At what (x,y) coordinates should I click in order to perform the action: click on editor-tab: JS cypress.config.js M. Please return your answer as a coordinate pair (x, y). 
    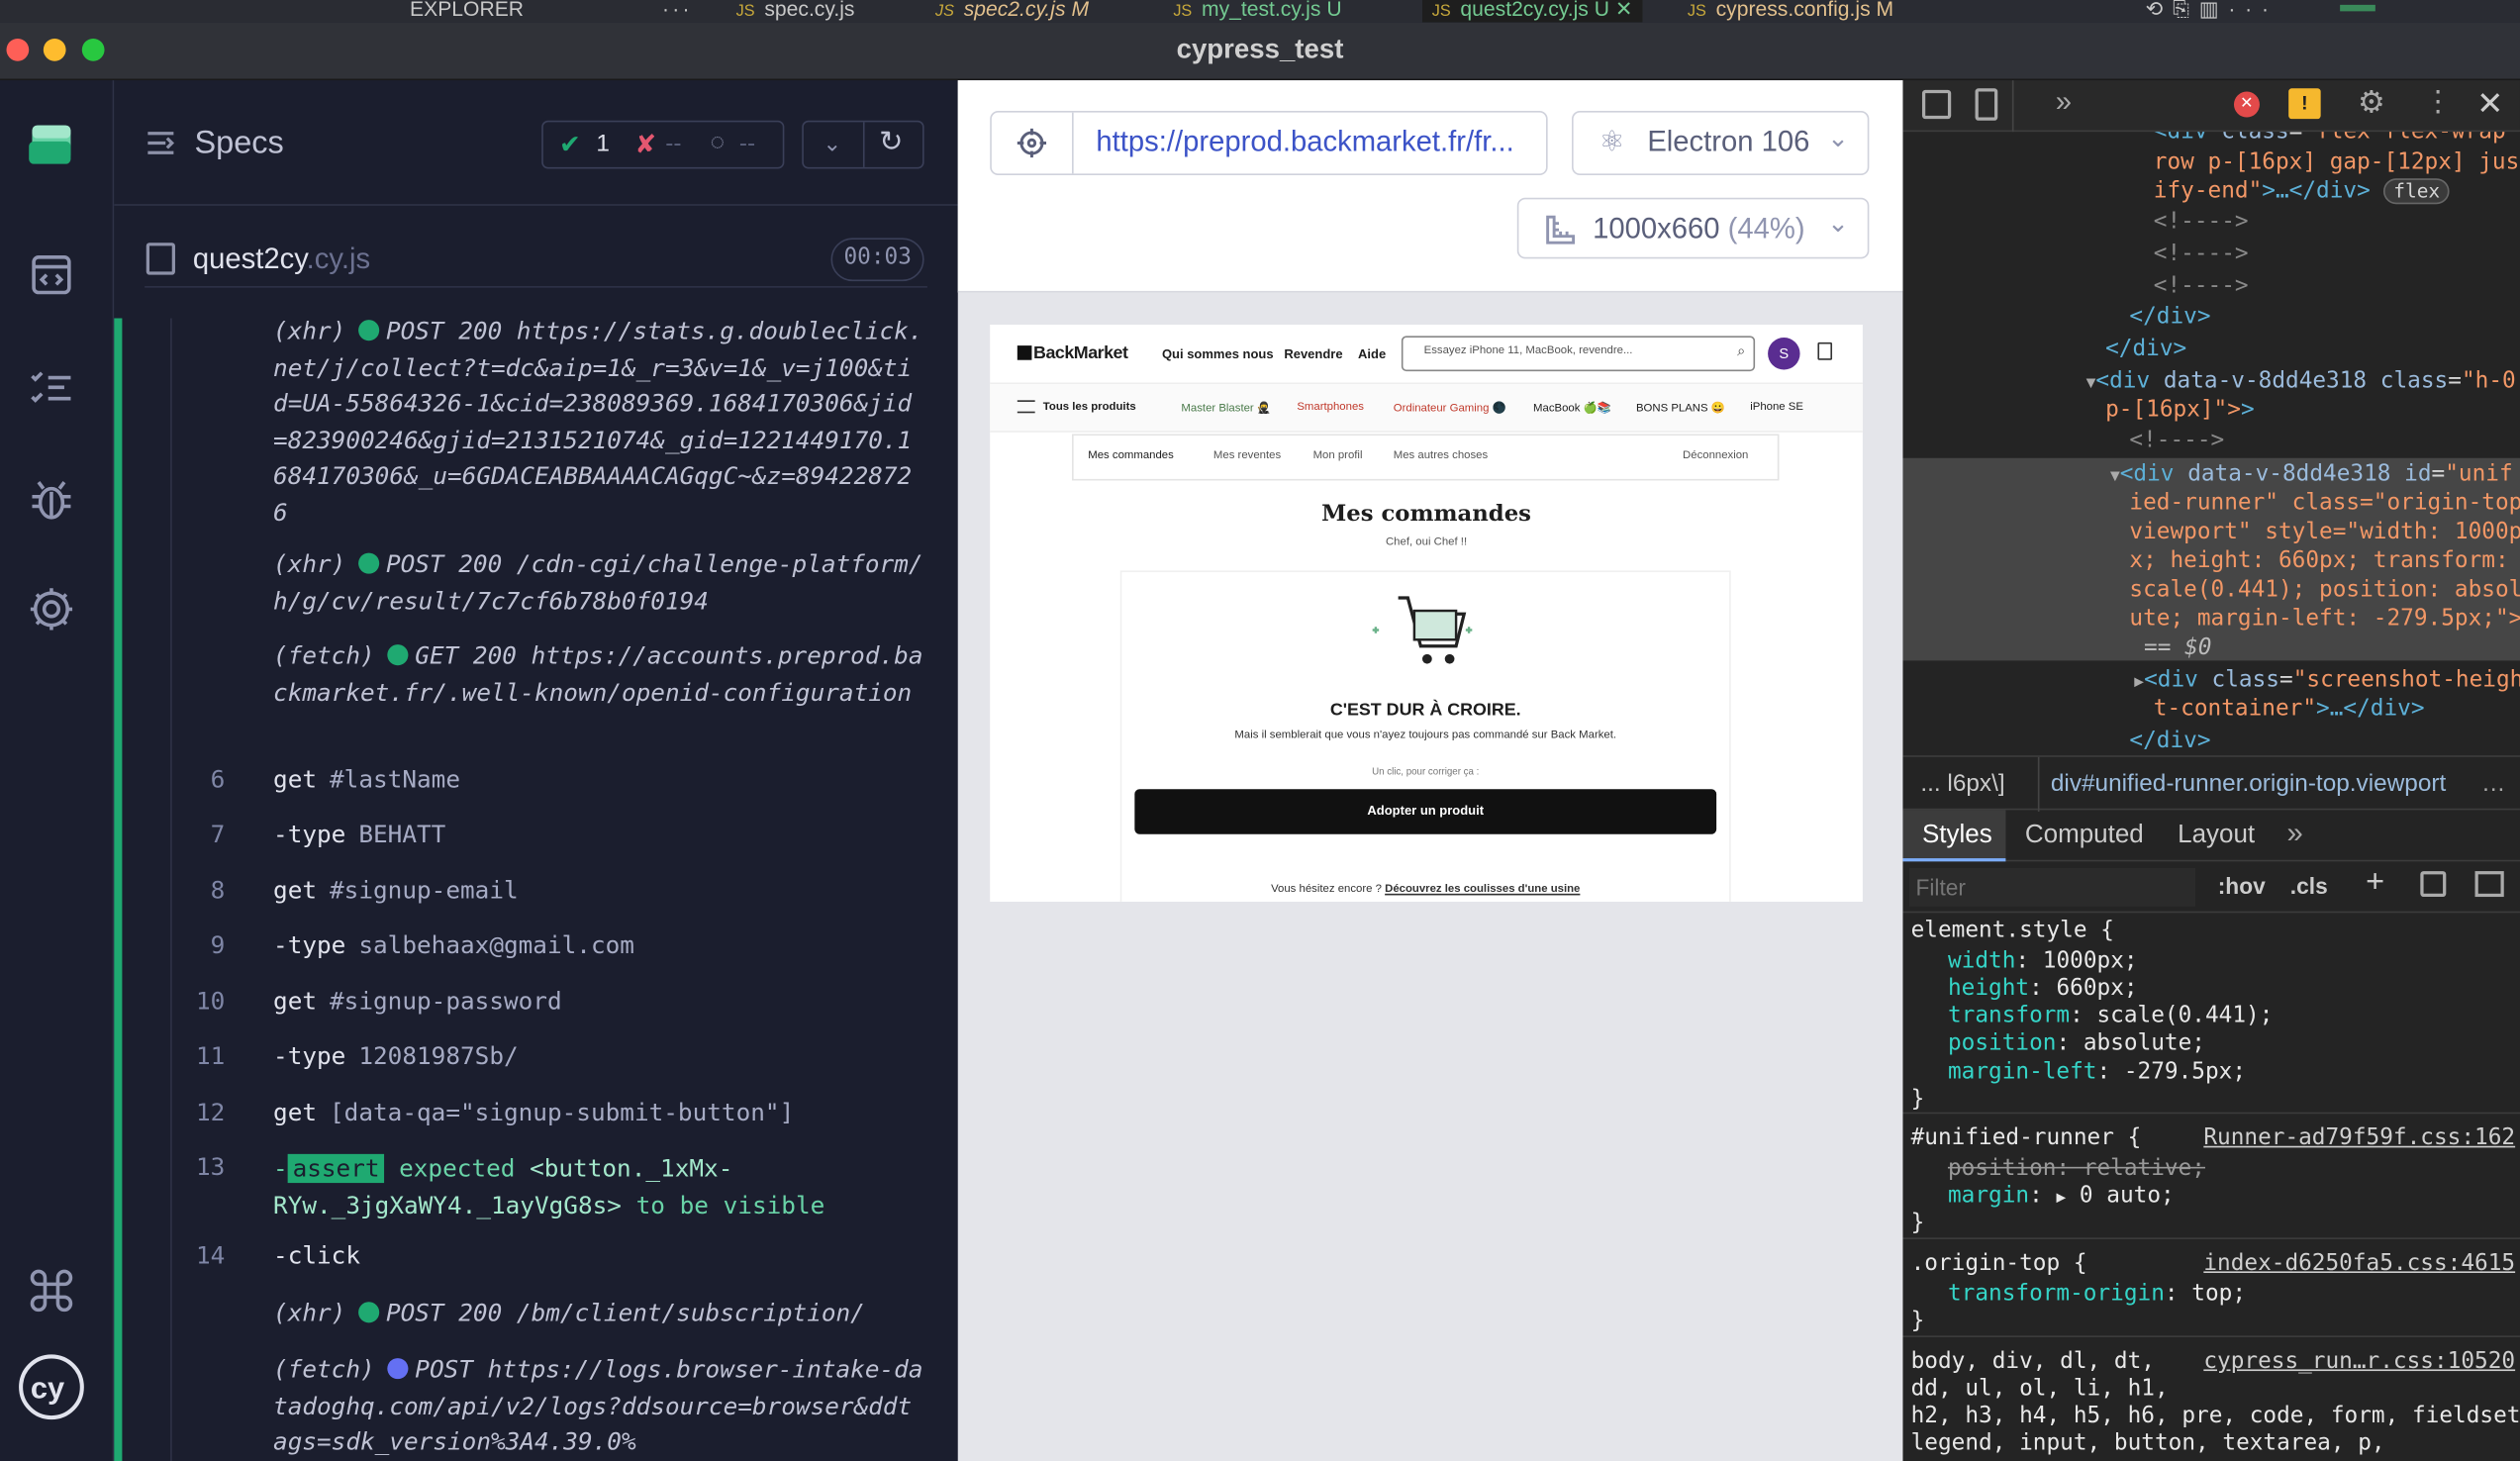
    Looking at the image, I should click on (1790, 11).